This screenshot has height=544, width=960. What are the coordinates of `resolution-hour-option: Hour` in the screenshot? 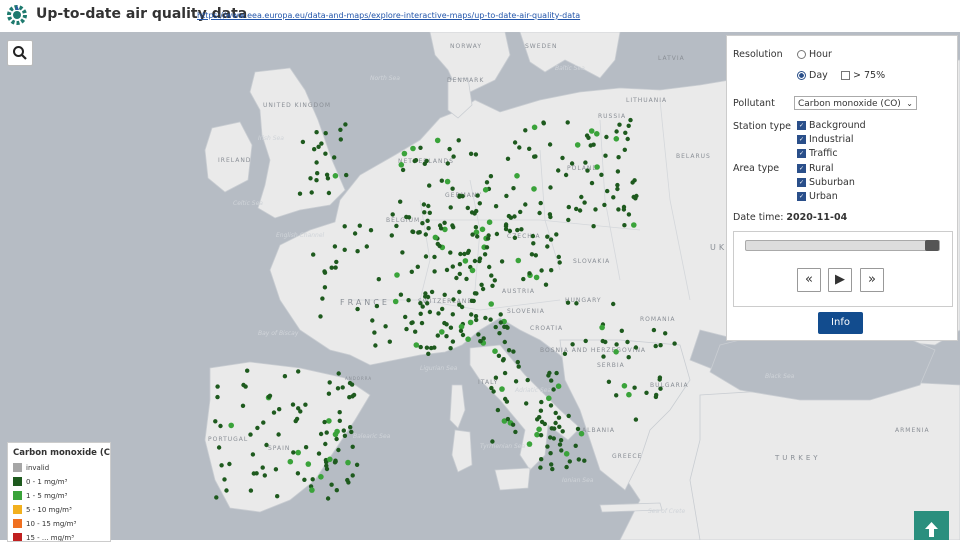 It's located at (814, 54).